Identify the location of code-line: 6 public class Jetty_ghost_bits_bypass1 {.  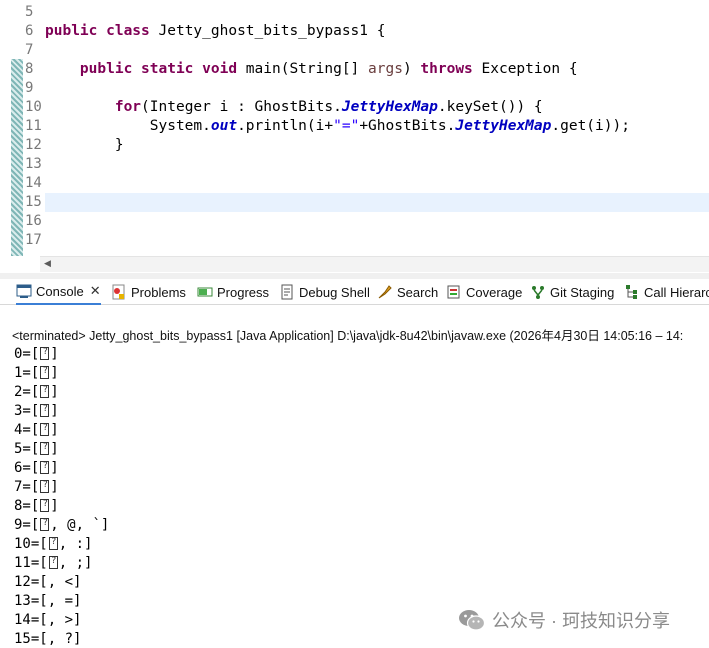
(354, 31).